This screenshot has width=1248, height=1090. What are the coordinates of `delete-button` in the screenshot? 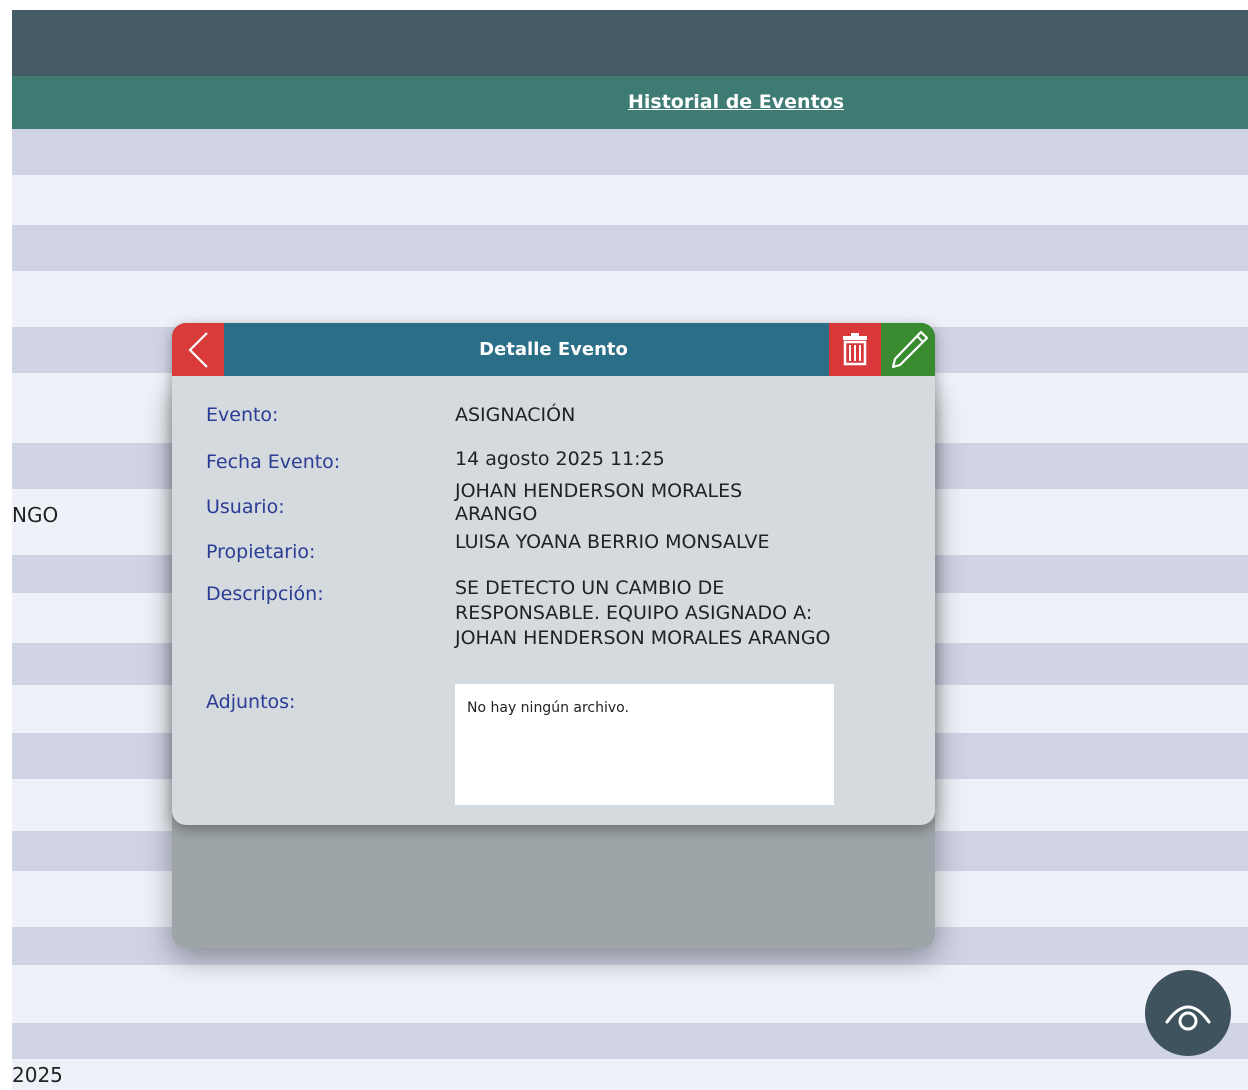 It's located at (855, 349).